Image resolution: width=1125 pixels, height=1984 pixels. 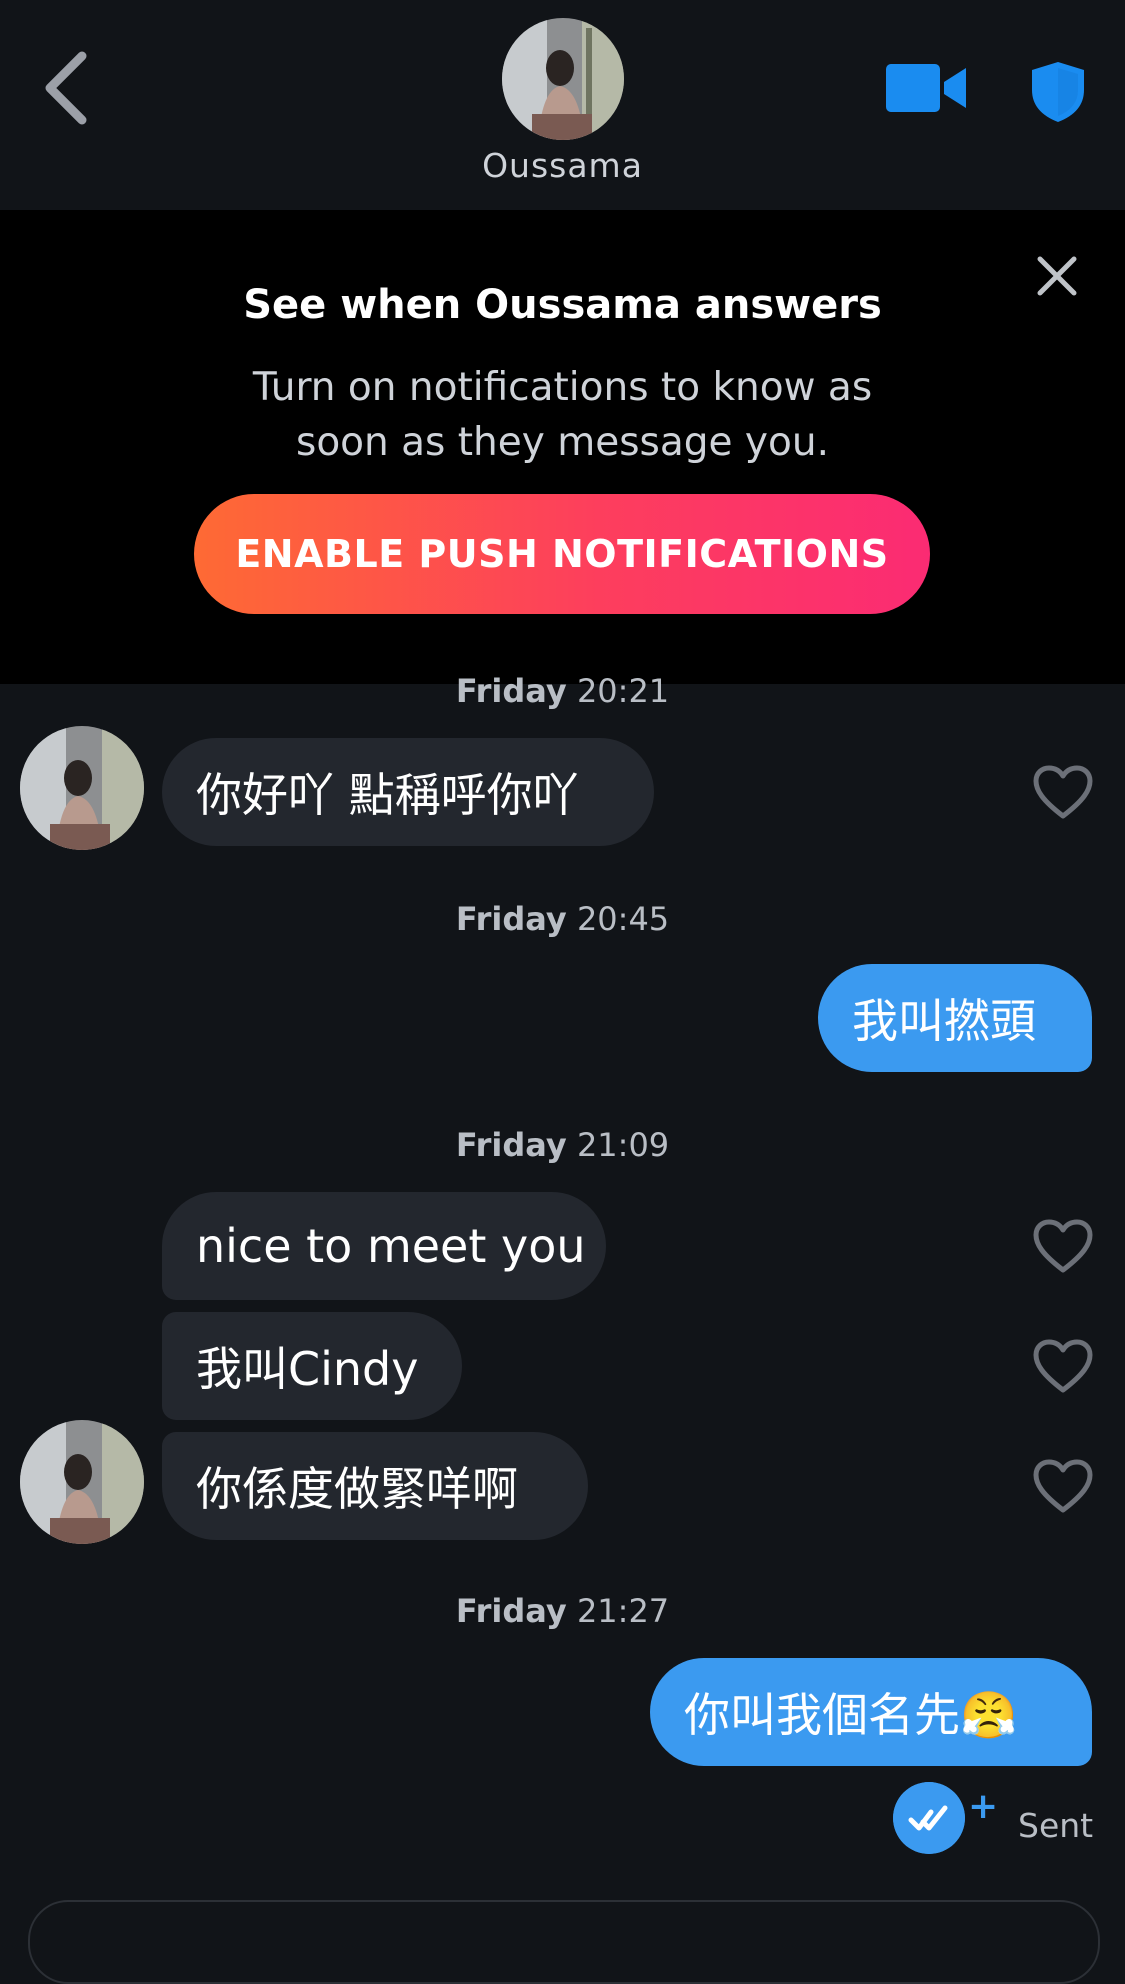 What do you see at coordinates (623, 919) in the screenshot?
I see `timestamp-time: 20:45` at bounding box center [623, 919].